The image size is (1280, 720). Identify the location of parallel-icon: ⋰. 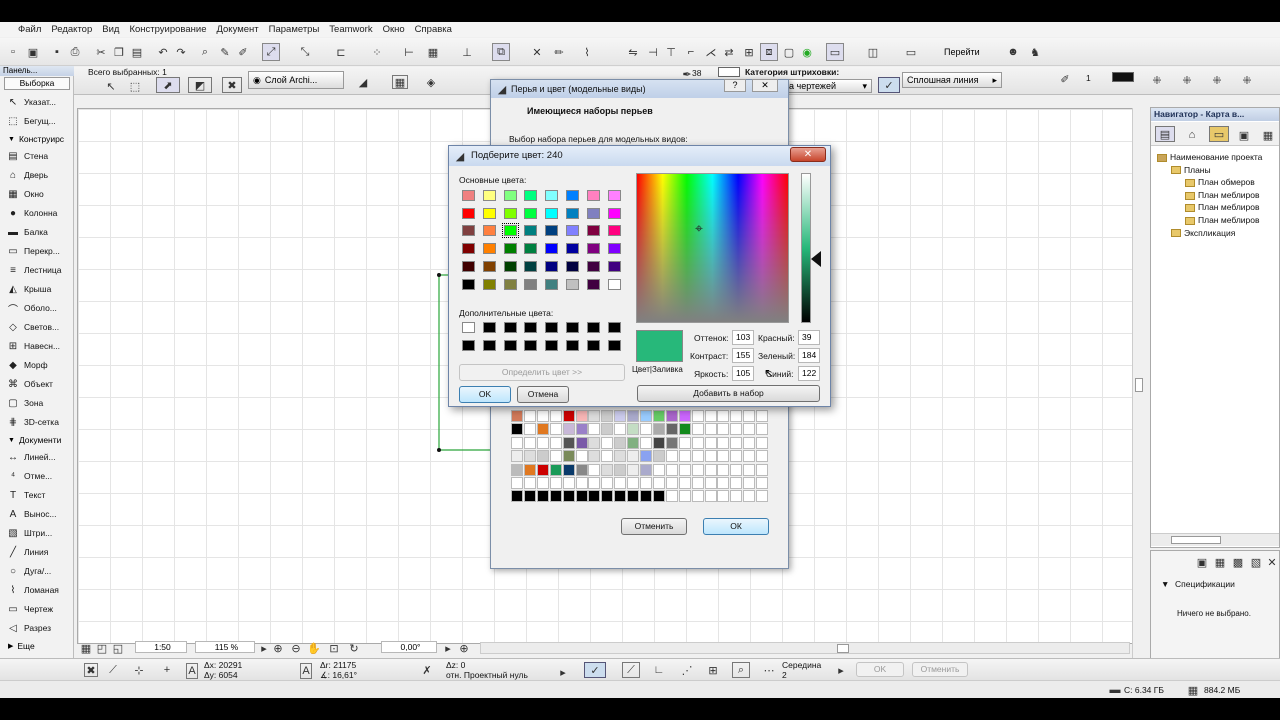
(687, 670).